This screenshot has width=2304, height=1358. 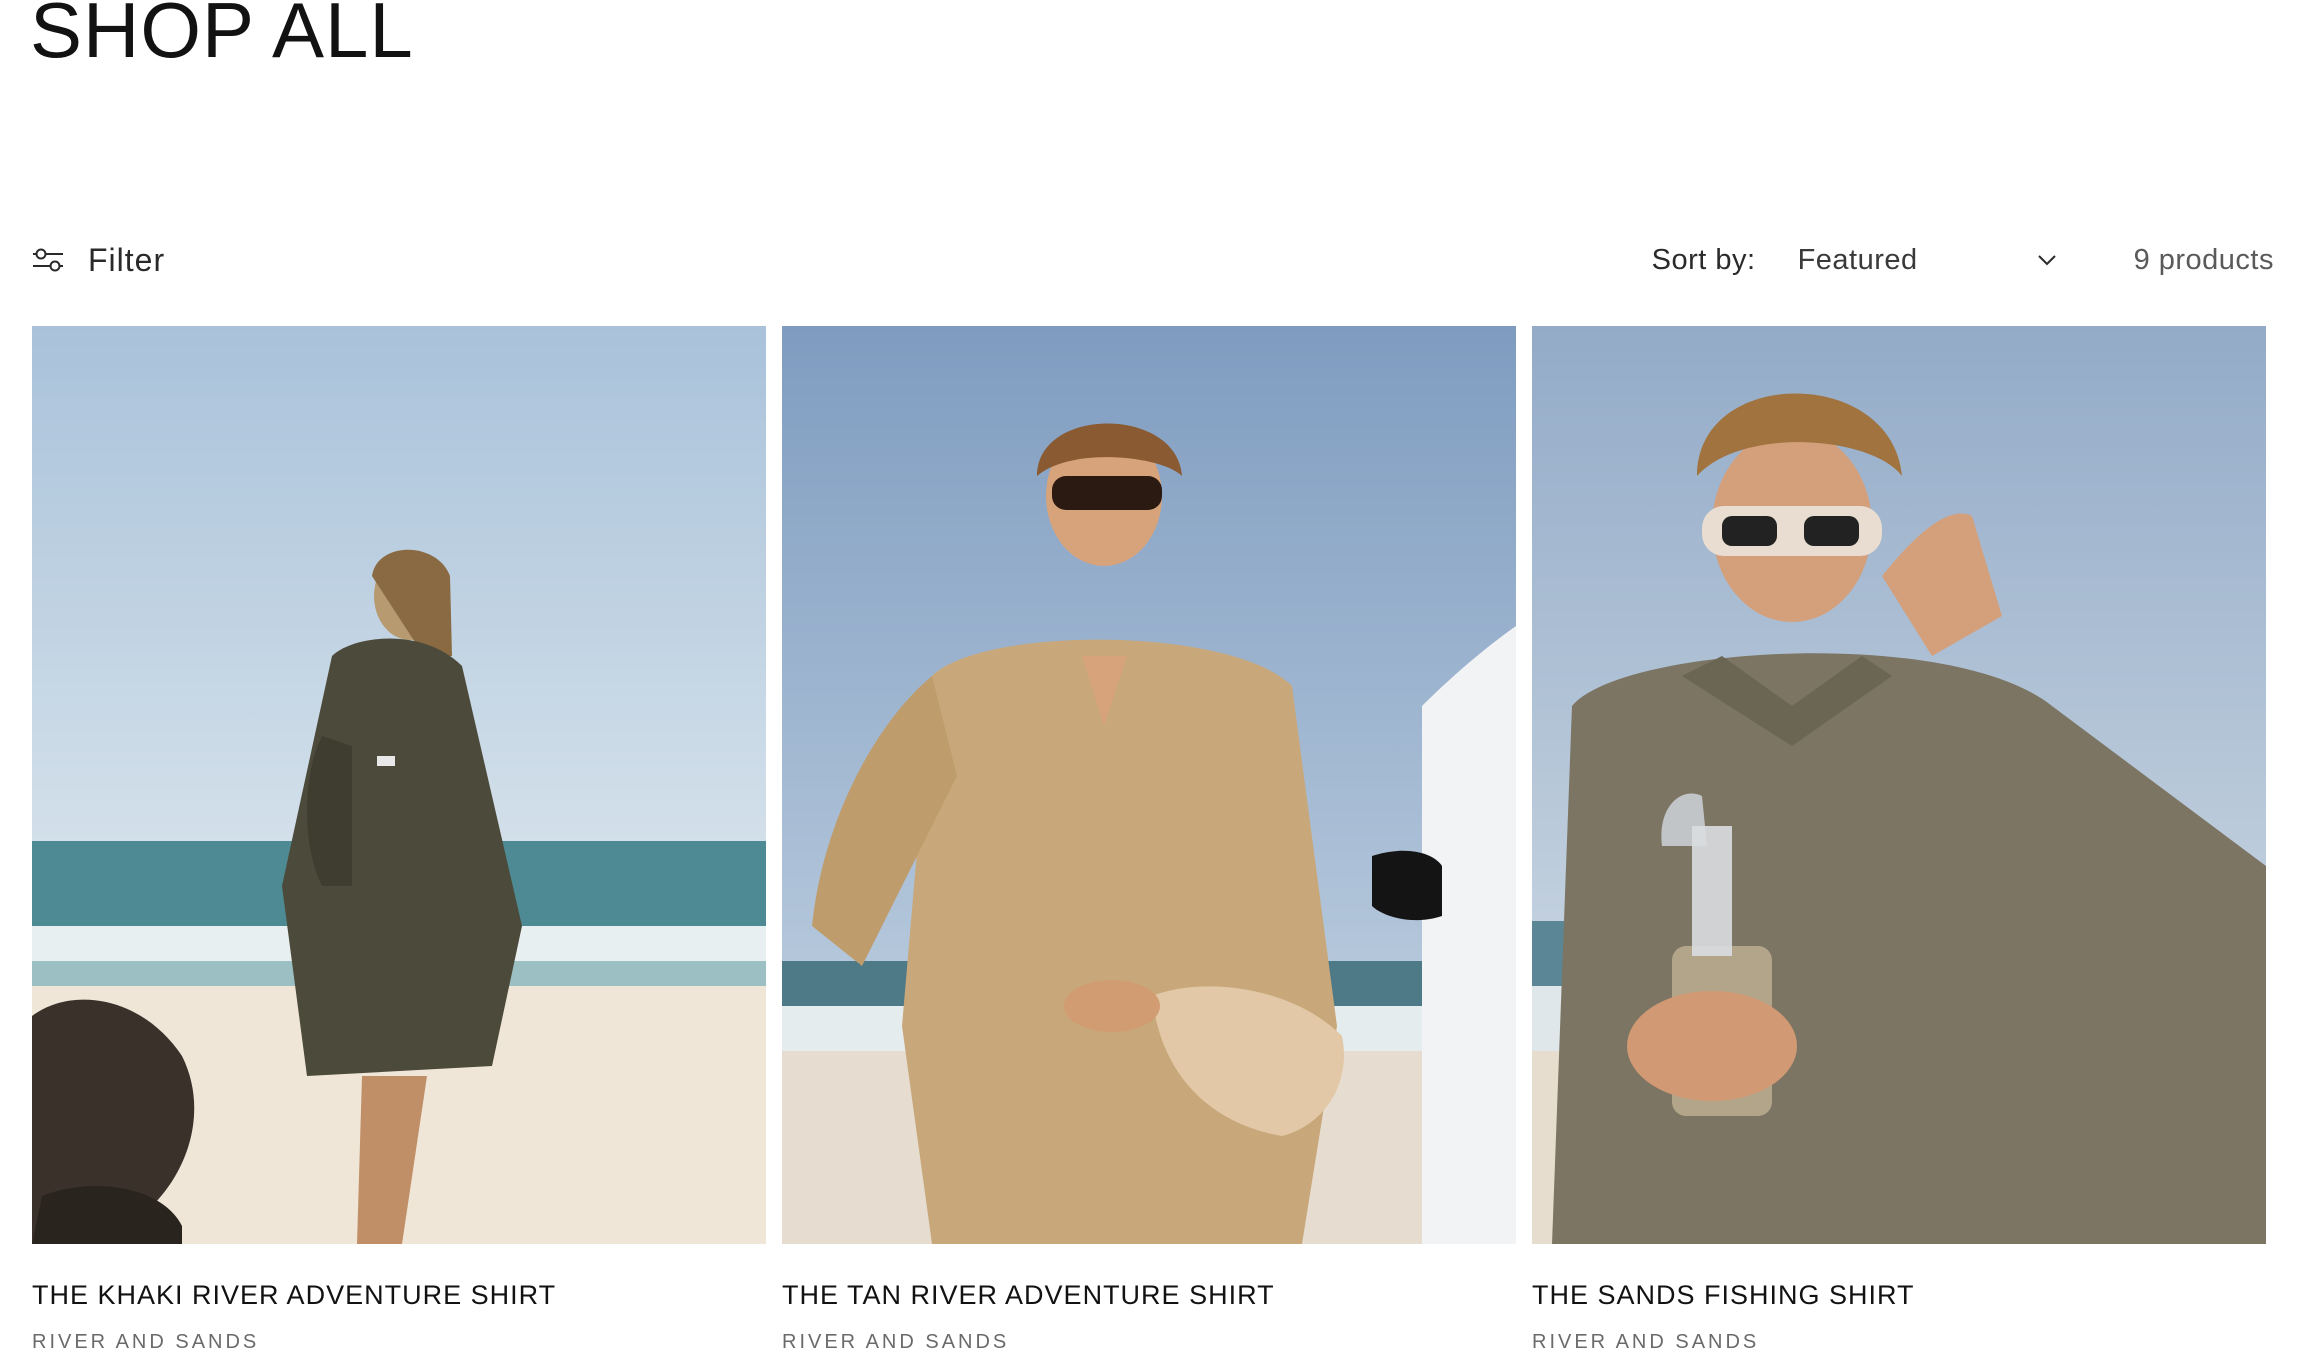 I want to click on collection-toolbar: Filter Sort by: Featured 9 products, so click(x=1152, y=260).